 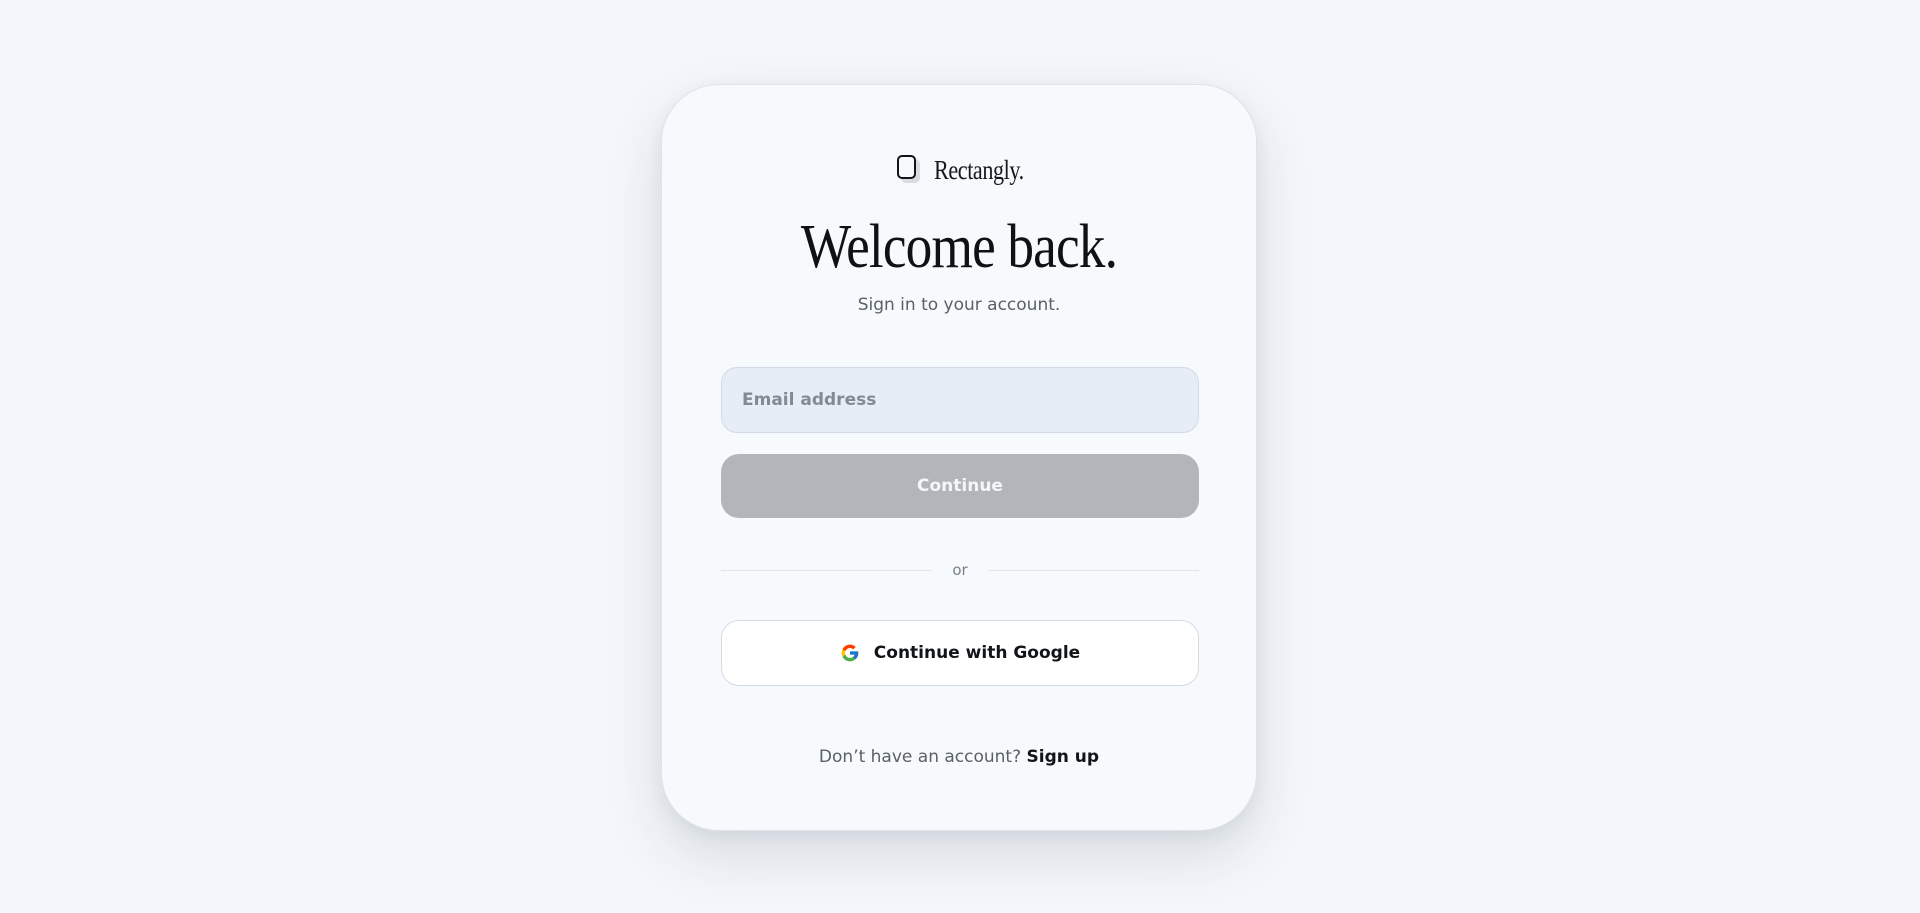 I want to click on brand: Rectangly., so click(x=959, y=170).